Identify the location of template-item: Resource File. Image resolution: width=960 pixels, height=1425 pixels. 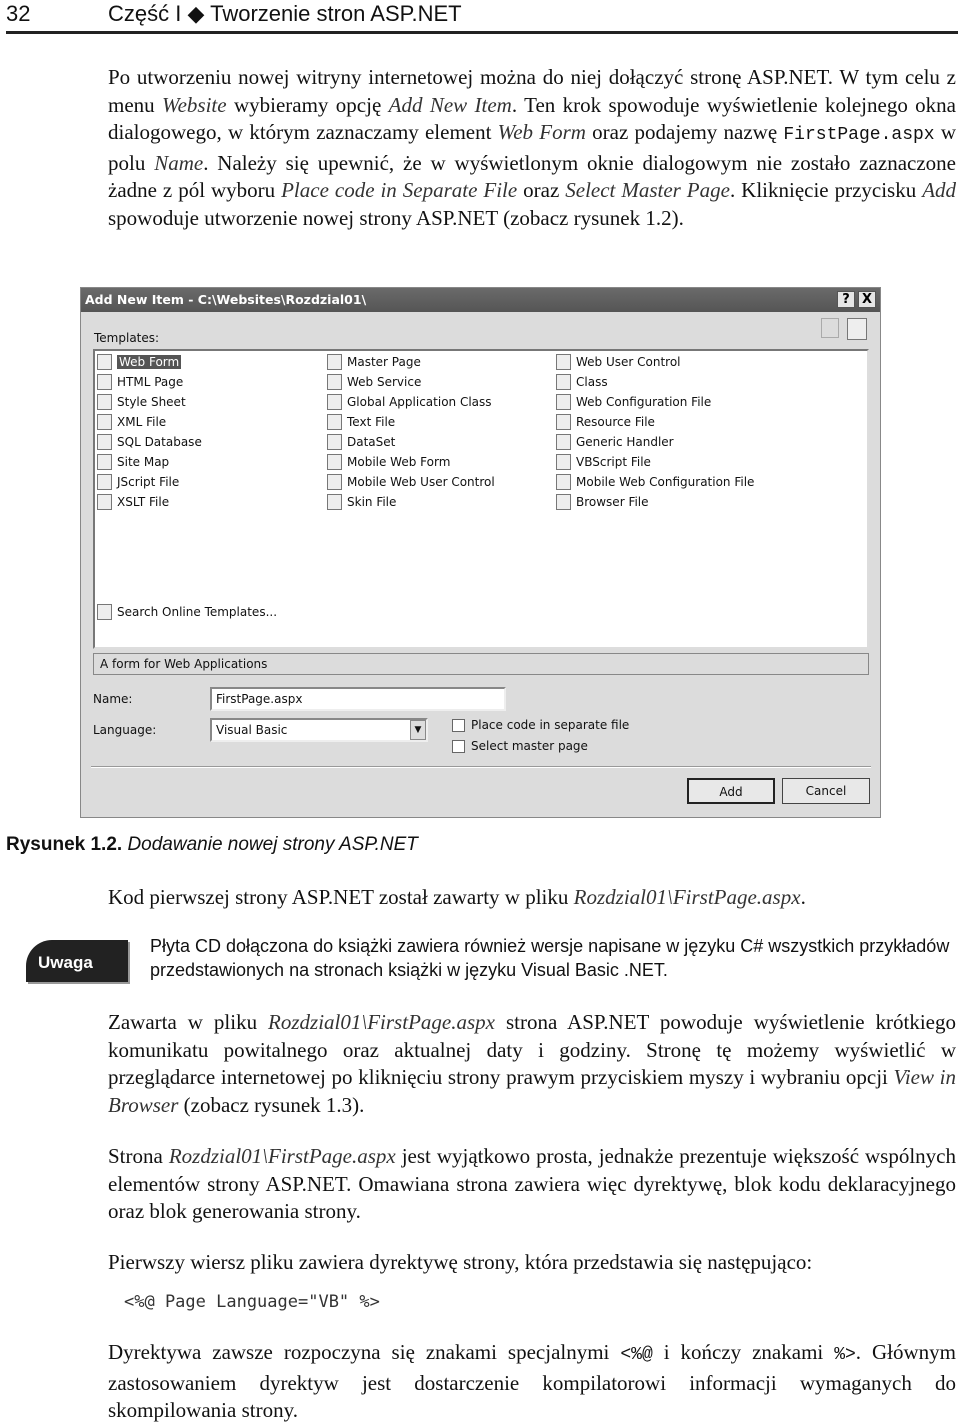
(605, 422).